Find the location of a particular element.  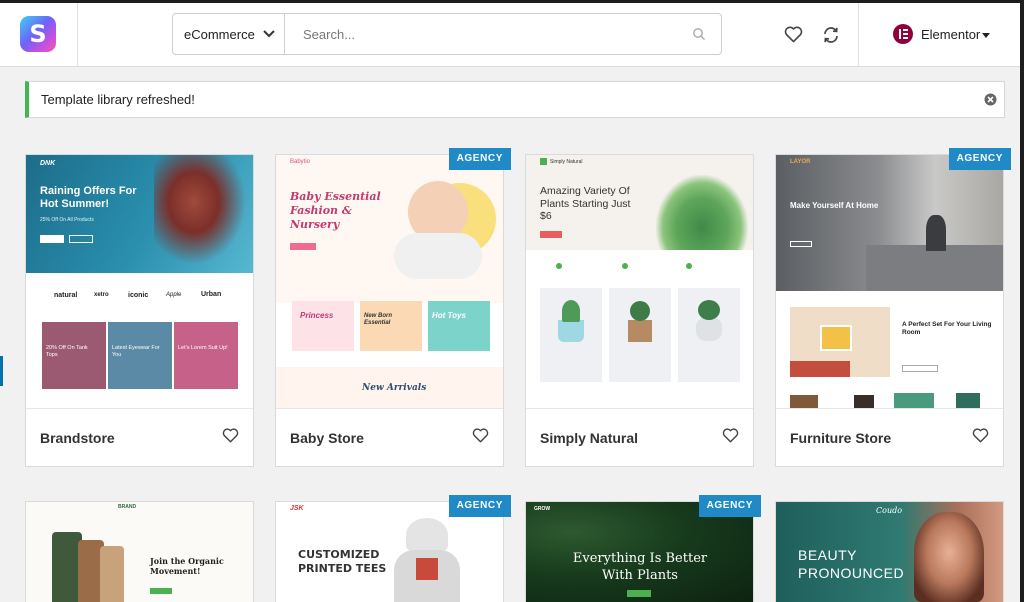

preview-logo: Apple is located at coordinates (174, 295).